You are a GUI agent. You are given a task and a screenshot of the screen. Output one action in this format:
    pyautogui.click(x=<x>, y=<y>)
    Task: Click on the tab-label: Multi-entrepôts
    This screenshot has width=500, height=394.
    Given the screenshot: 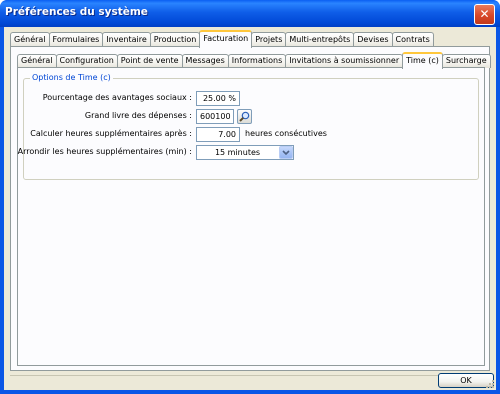 What is the action you would take?
    pyautogui.click(x=320, y=39)
    